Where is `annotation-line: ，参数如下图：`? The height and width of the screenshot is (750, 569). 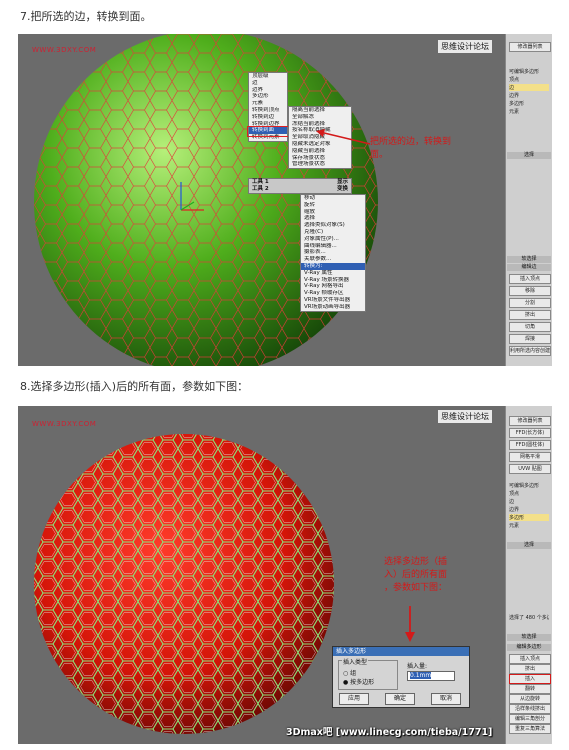
annotation-line: ，参数如下图： is located at coordinates (416, 588).